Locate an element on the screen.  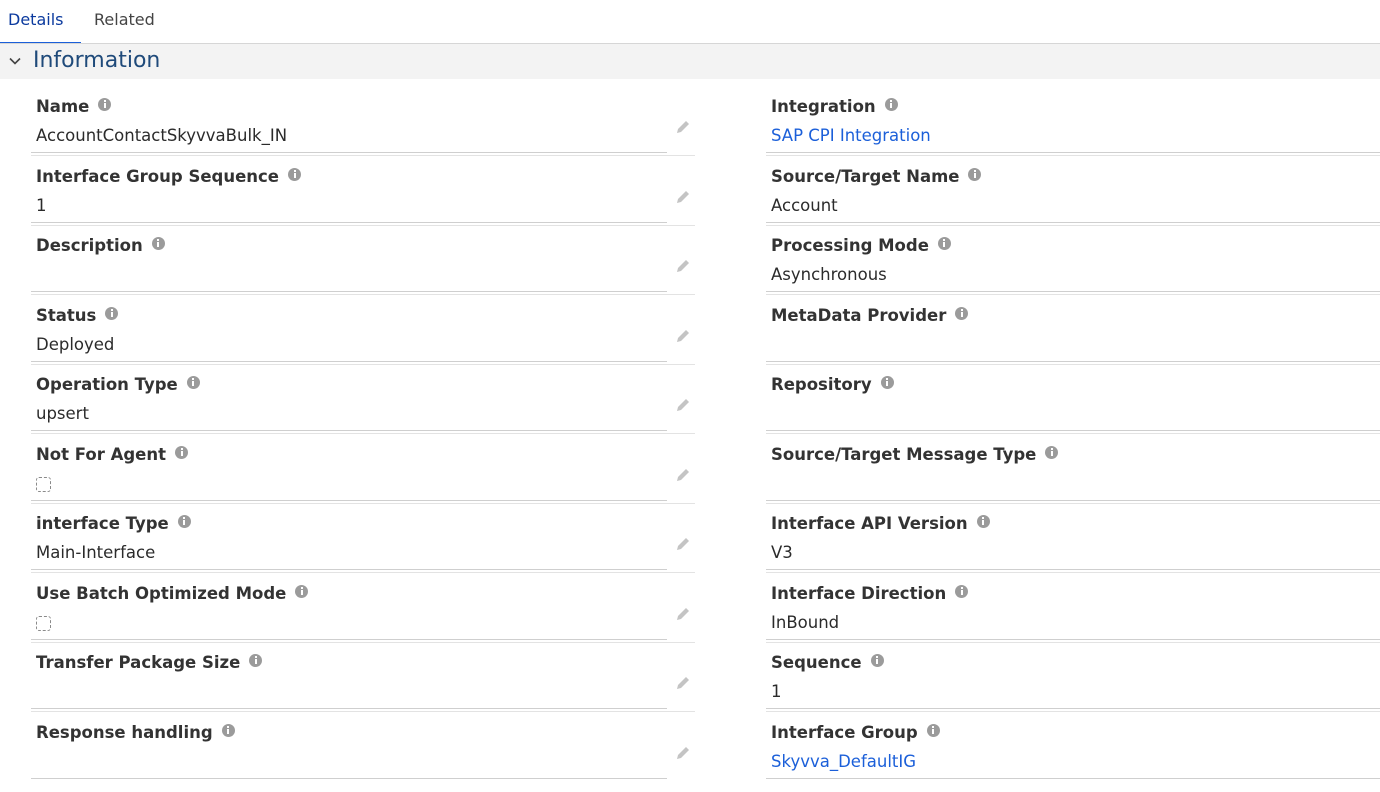
field-not-for-agent: Not For Agent is located at coordinates (363, 479).